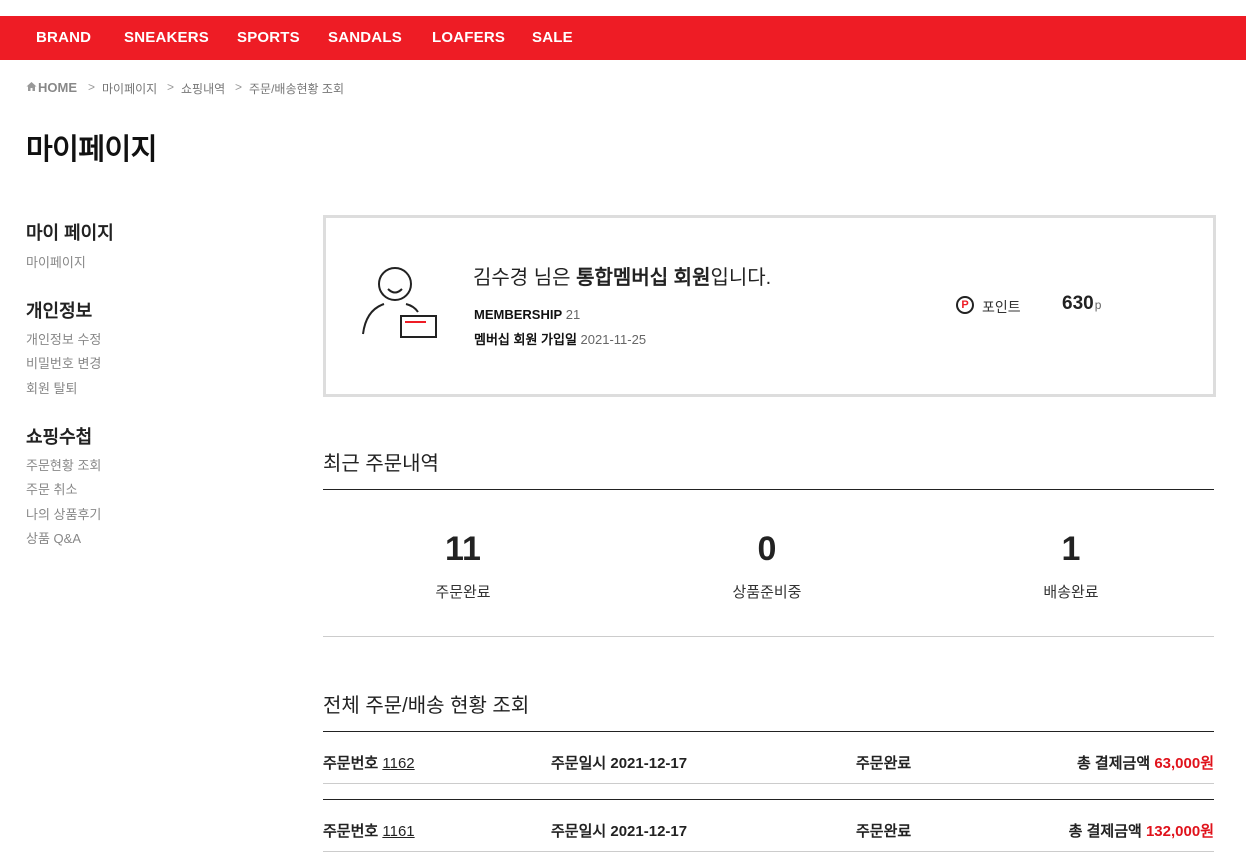 This screenshot has height=859, width=1246. Describe the element at coordinates (203, 88) in the screenshot. I see `breadcrumb-shopping: 쇼핑내역` at that location.